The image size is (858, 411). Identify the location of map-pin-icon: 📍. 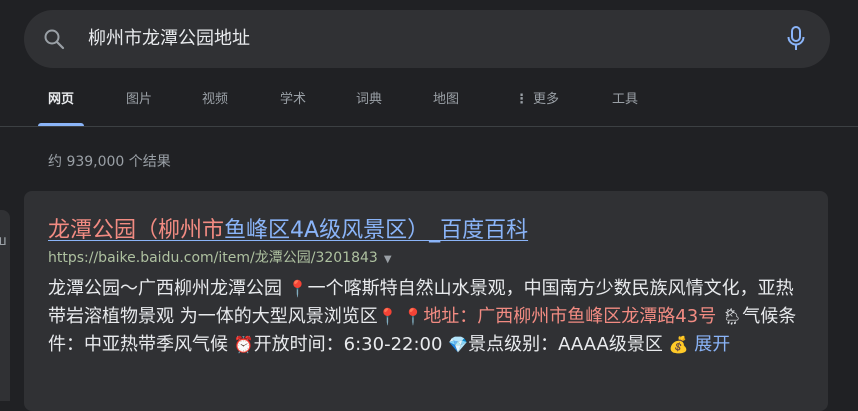
(413, 316).